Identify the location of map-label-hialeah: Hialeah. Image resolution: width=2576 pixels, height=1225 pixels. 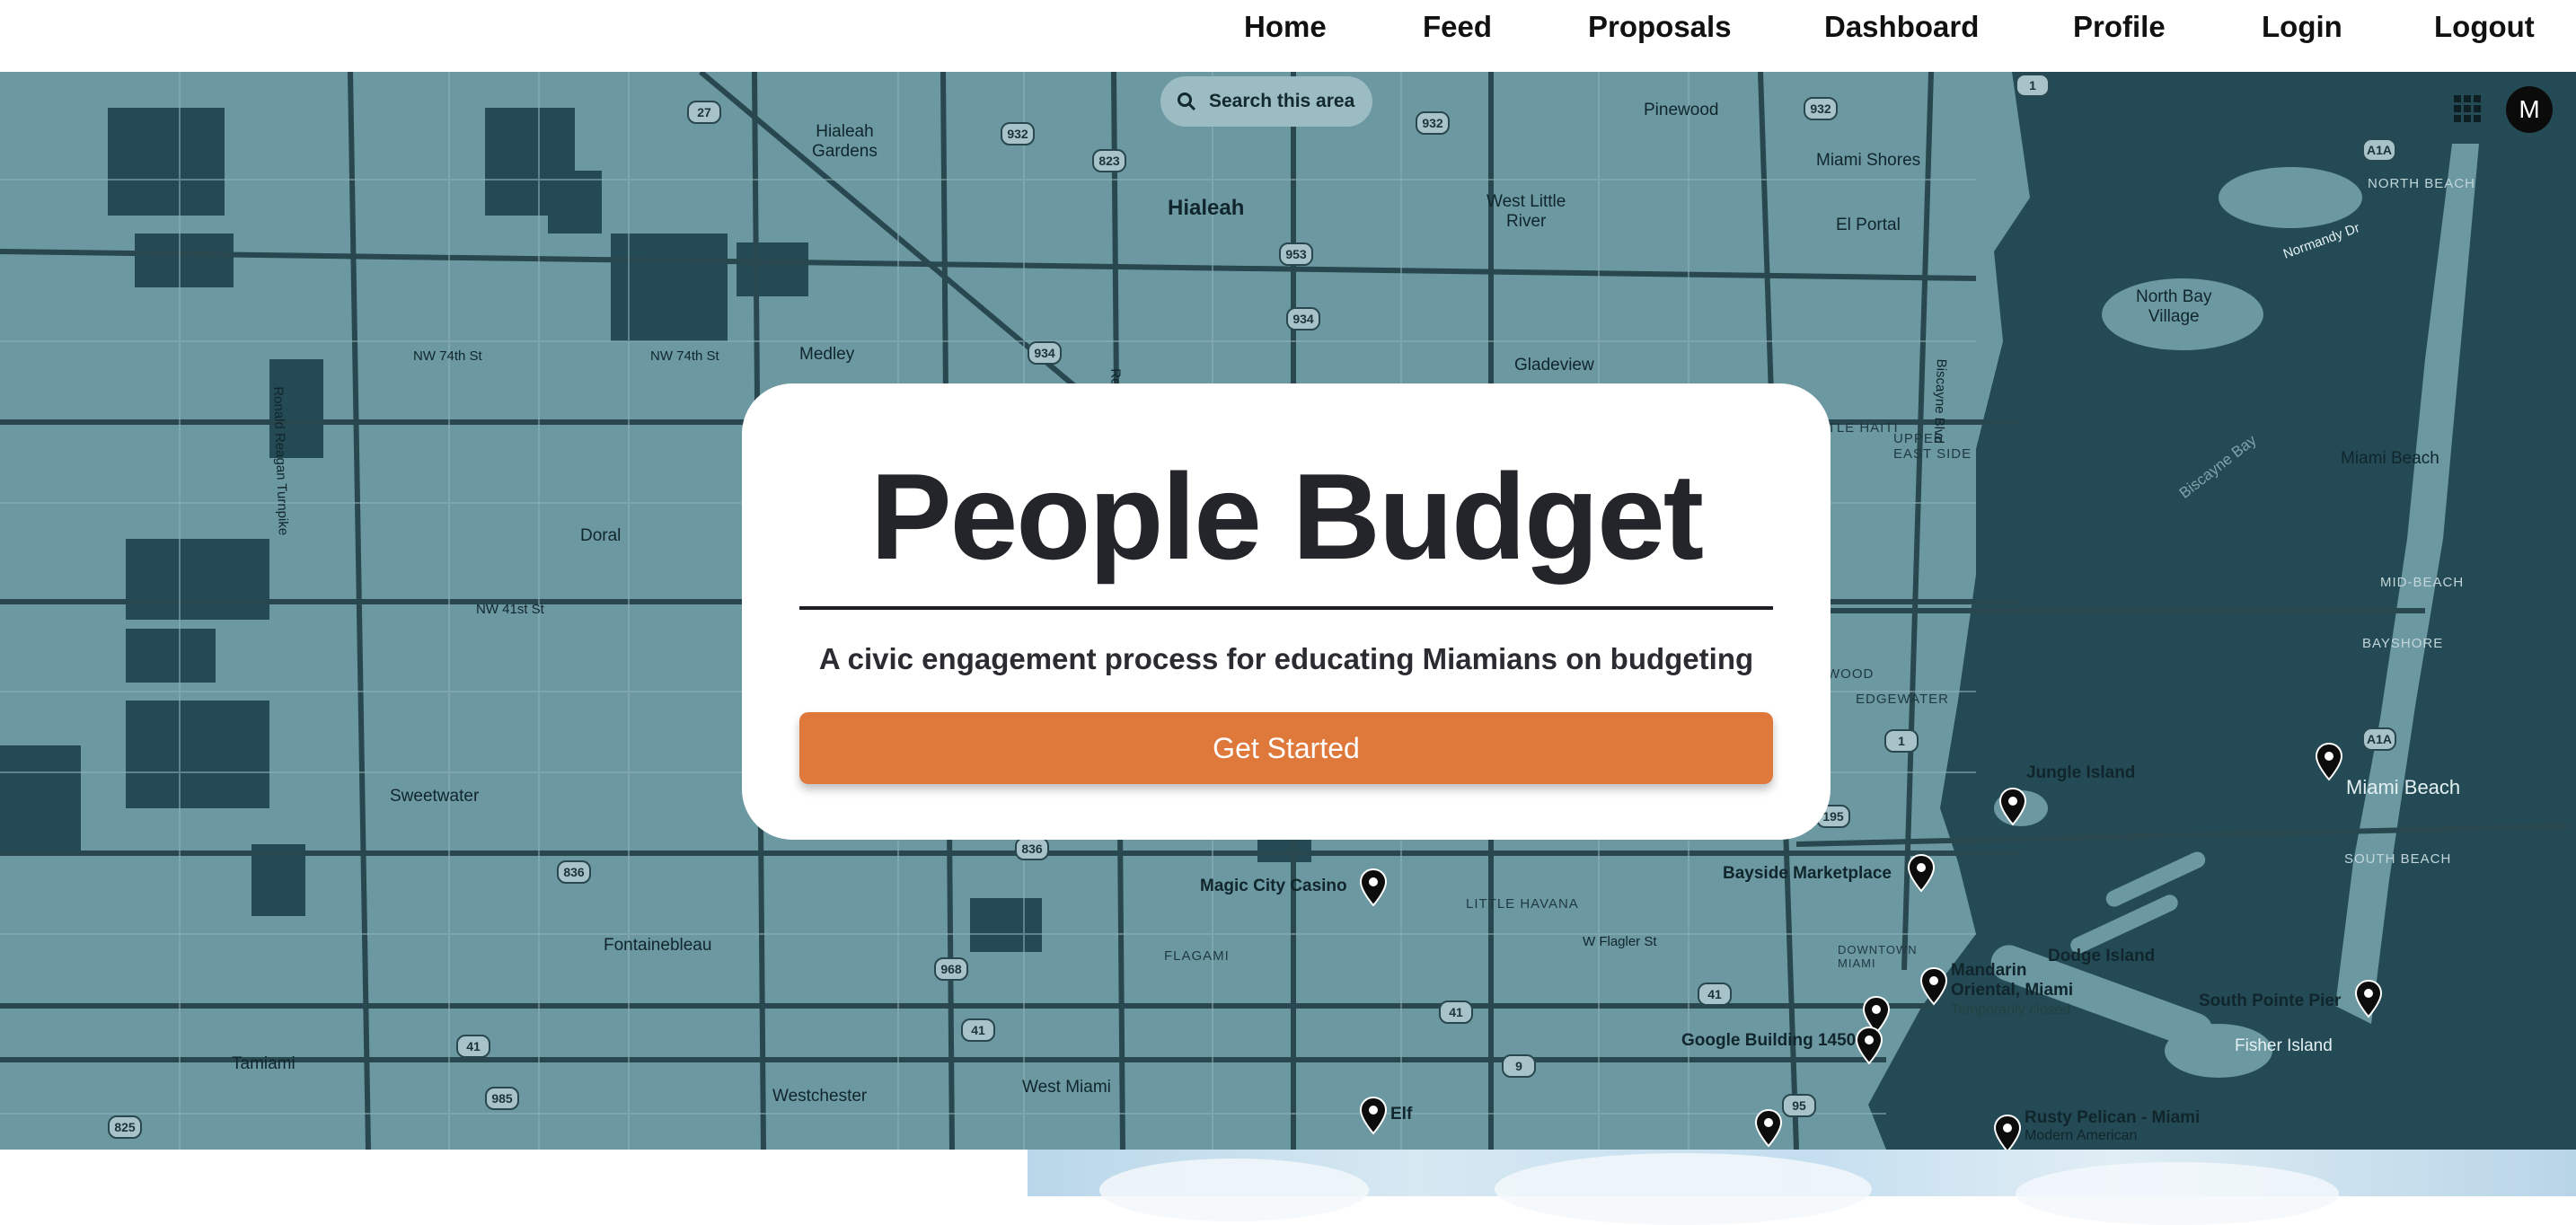
(1206, 208).